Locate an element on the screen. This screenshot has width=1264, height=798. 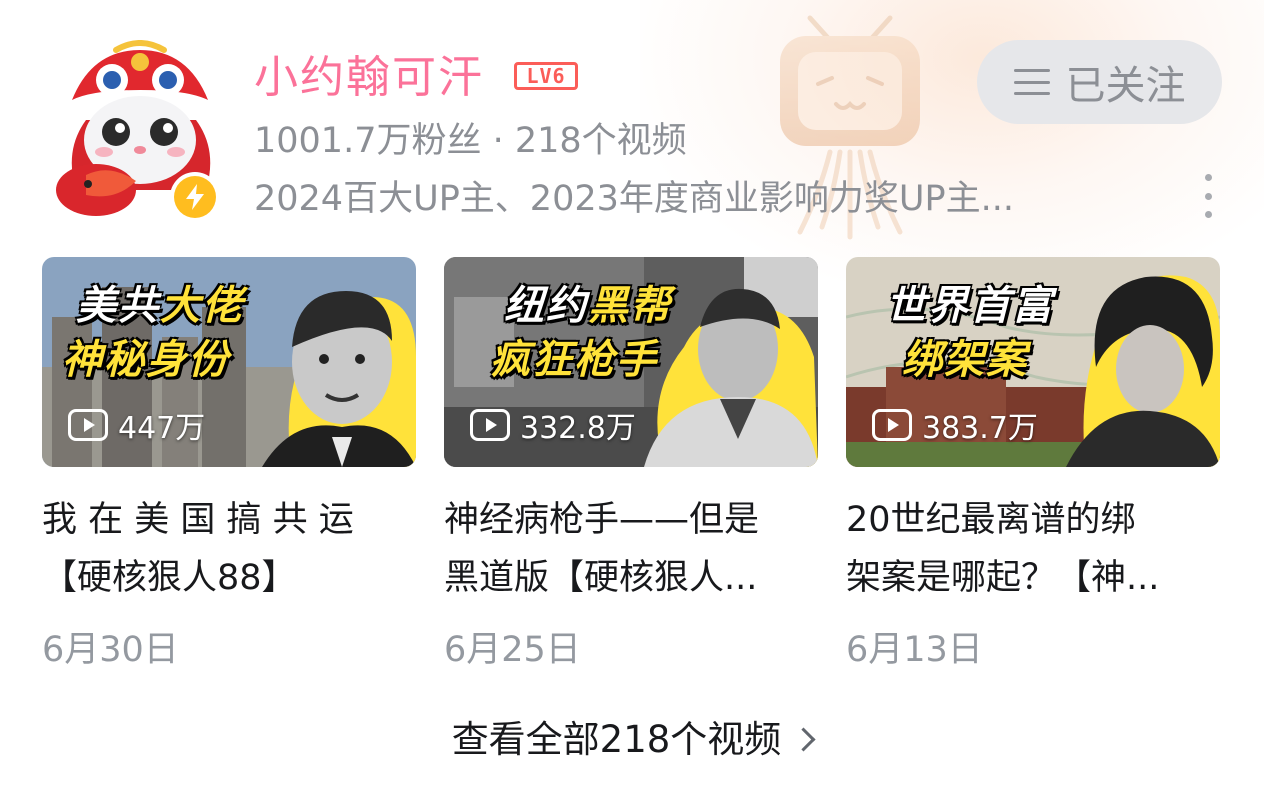
thumbnail-caption: 绑架案 is located at coordinates (965, 360).